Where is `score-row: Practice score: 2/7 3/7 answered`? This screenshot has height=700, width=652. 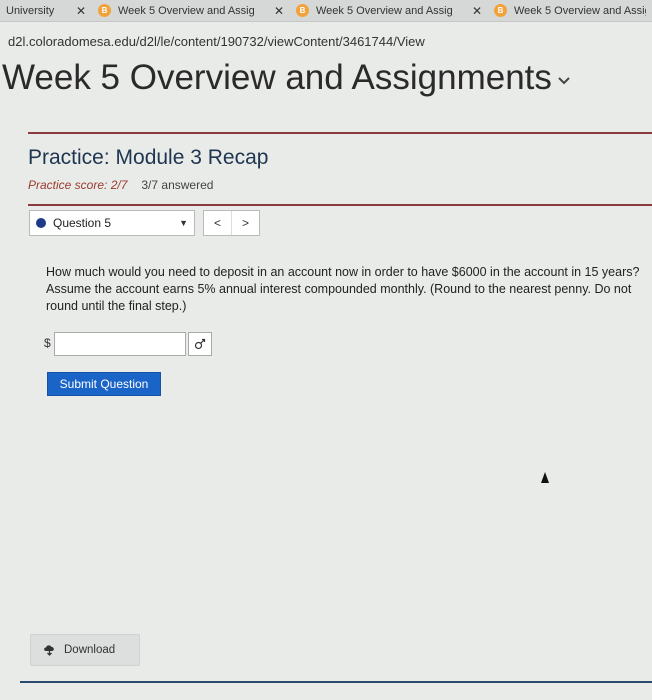 score-row: Practice score: 2/7 3/7 answered is located at coordinates (120, 185).